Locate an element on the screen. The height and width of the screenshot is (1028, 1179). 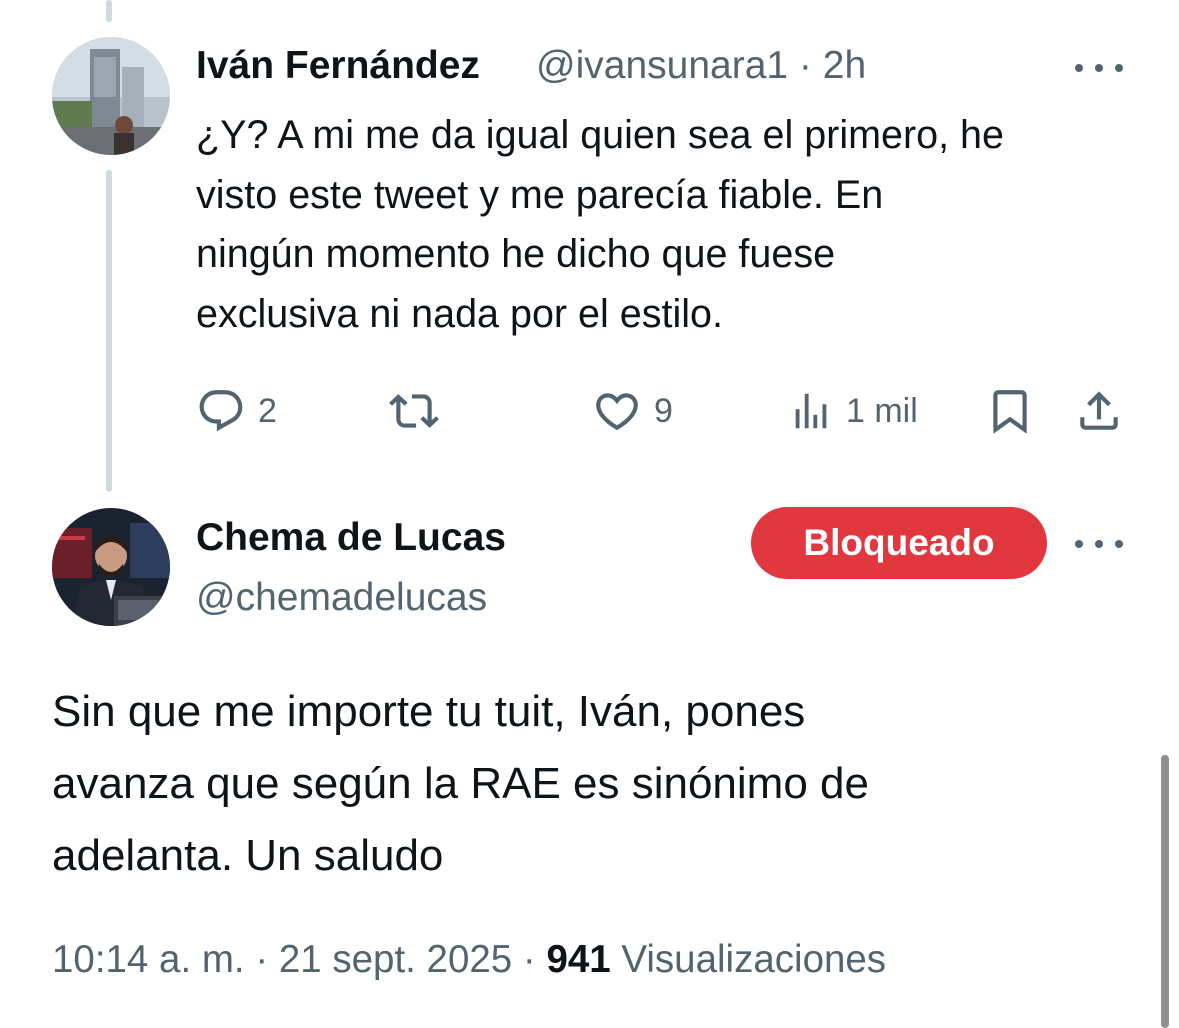
tweet-date: 21 sept. 2025 is located at coordinates (395, 959).